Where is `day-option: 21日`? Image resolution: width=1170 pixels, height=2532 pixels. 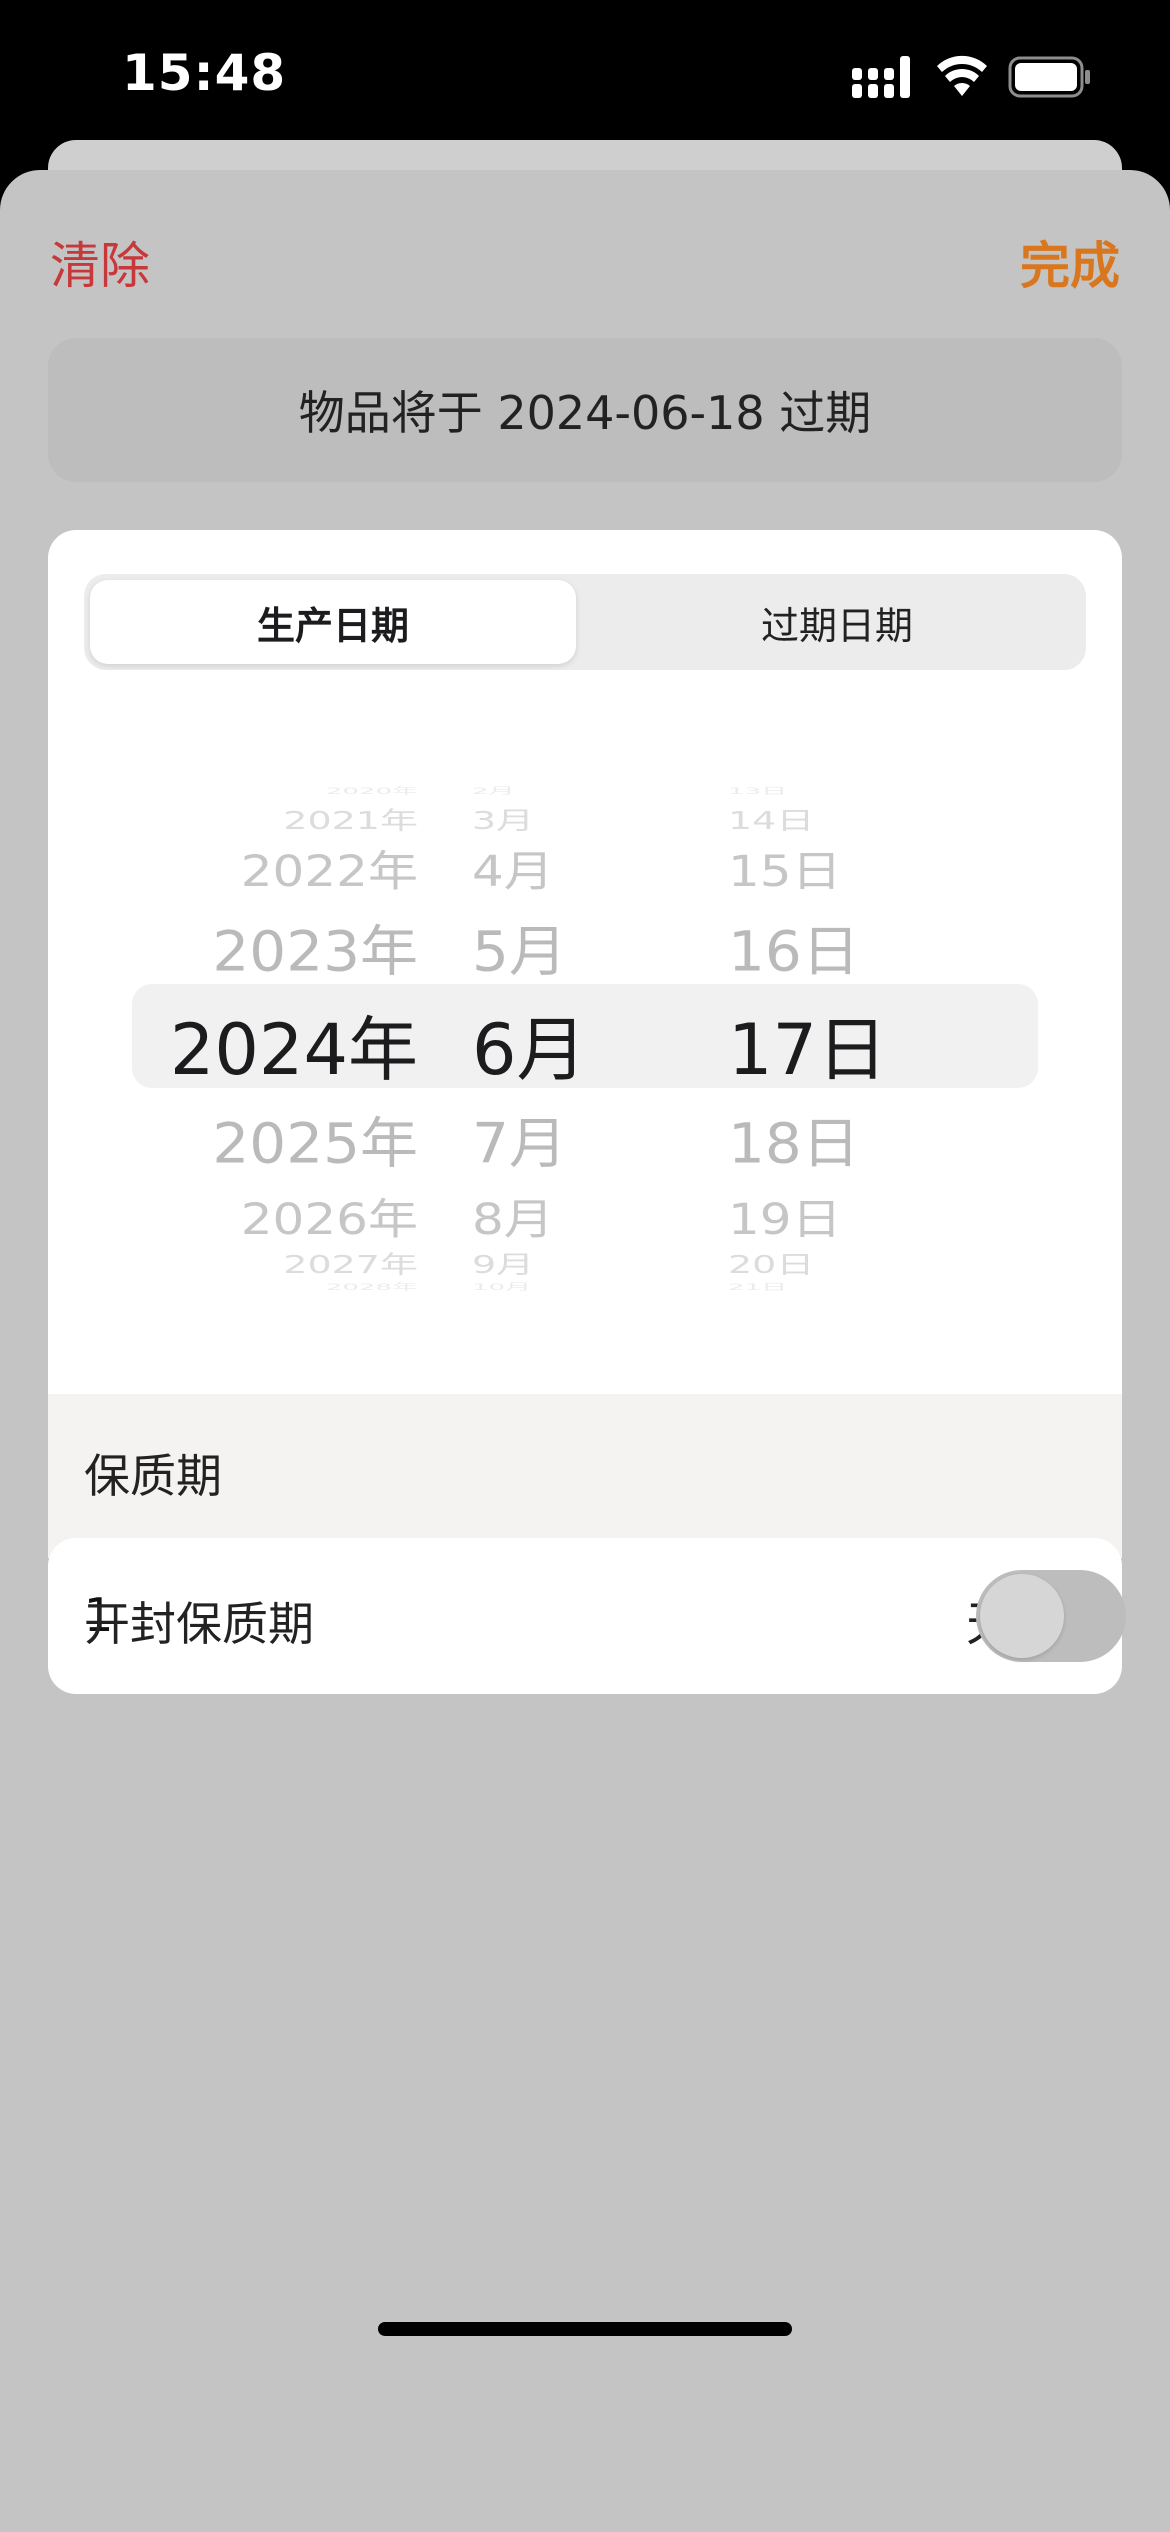 day-option: 21日 is located at coordinates (757, 1287).